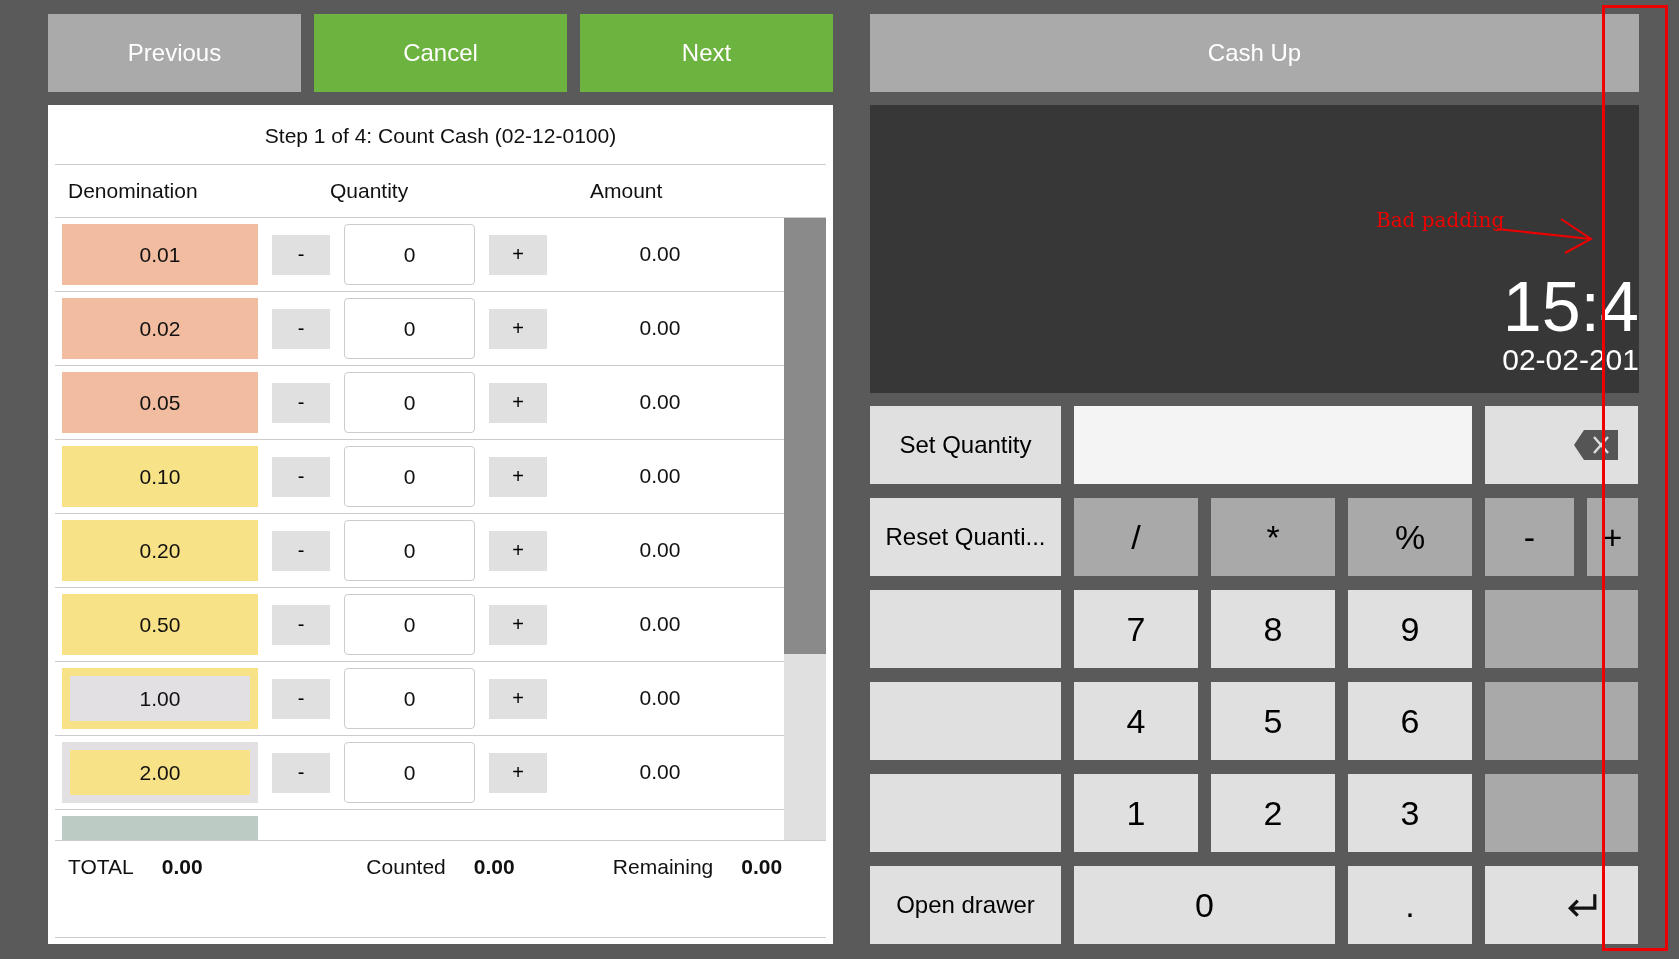  I want to click on keypad-key: 4, so click(1136, 721).